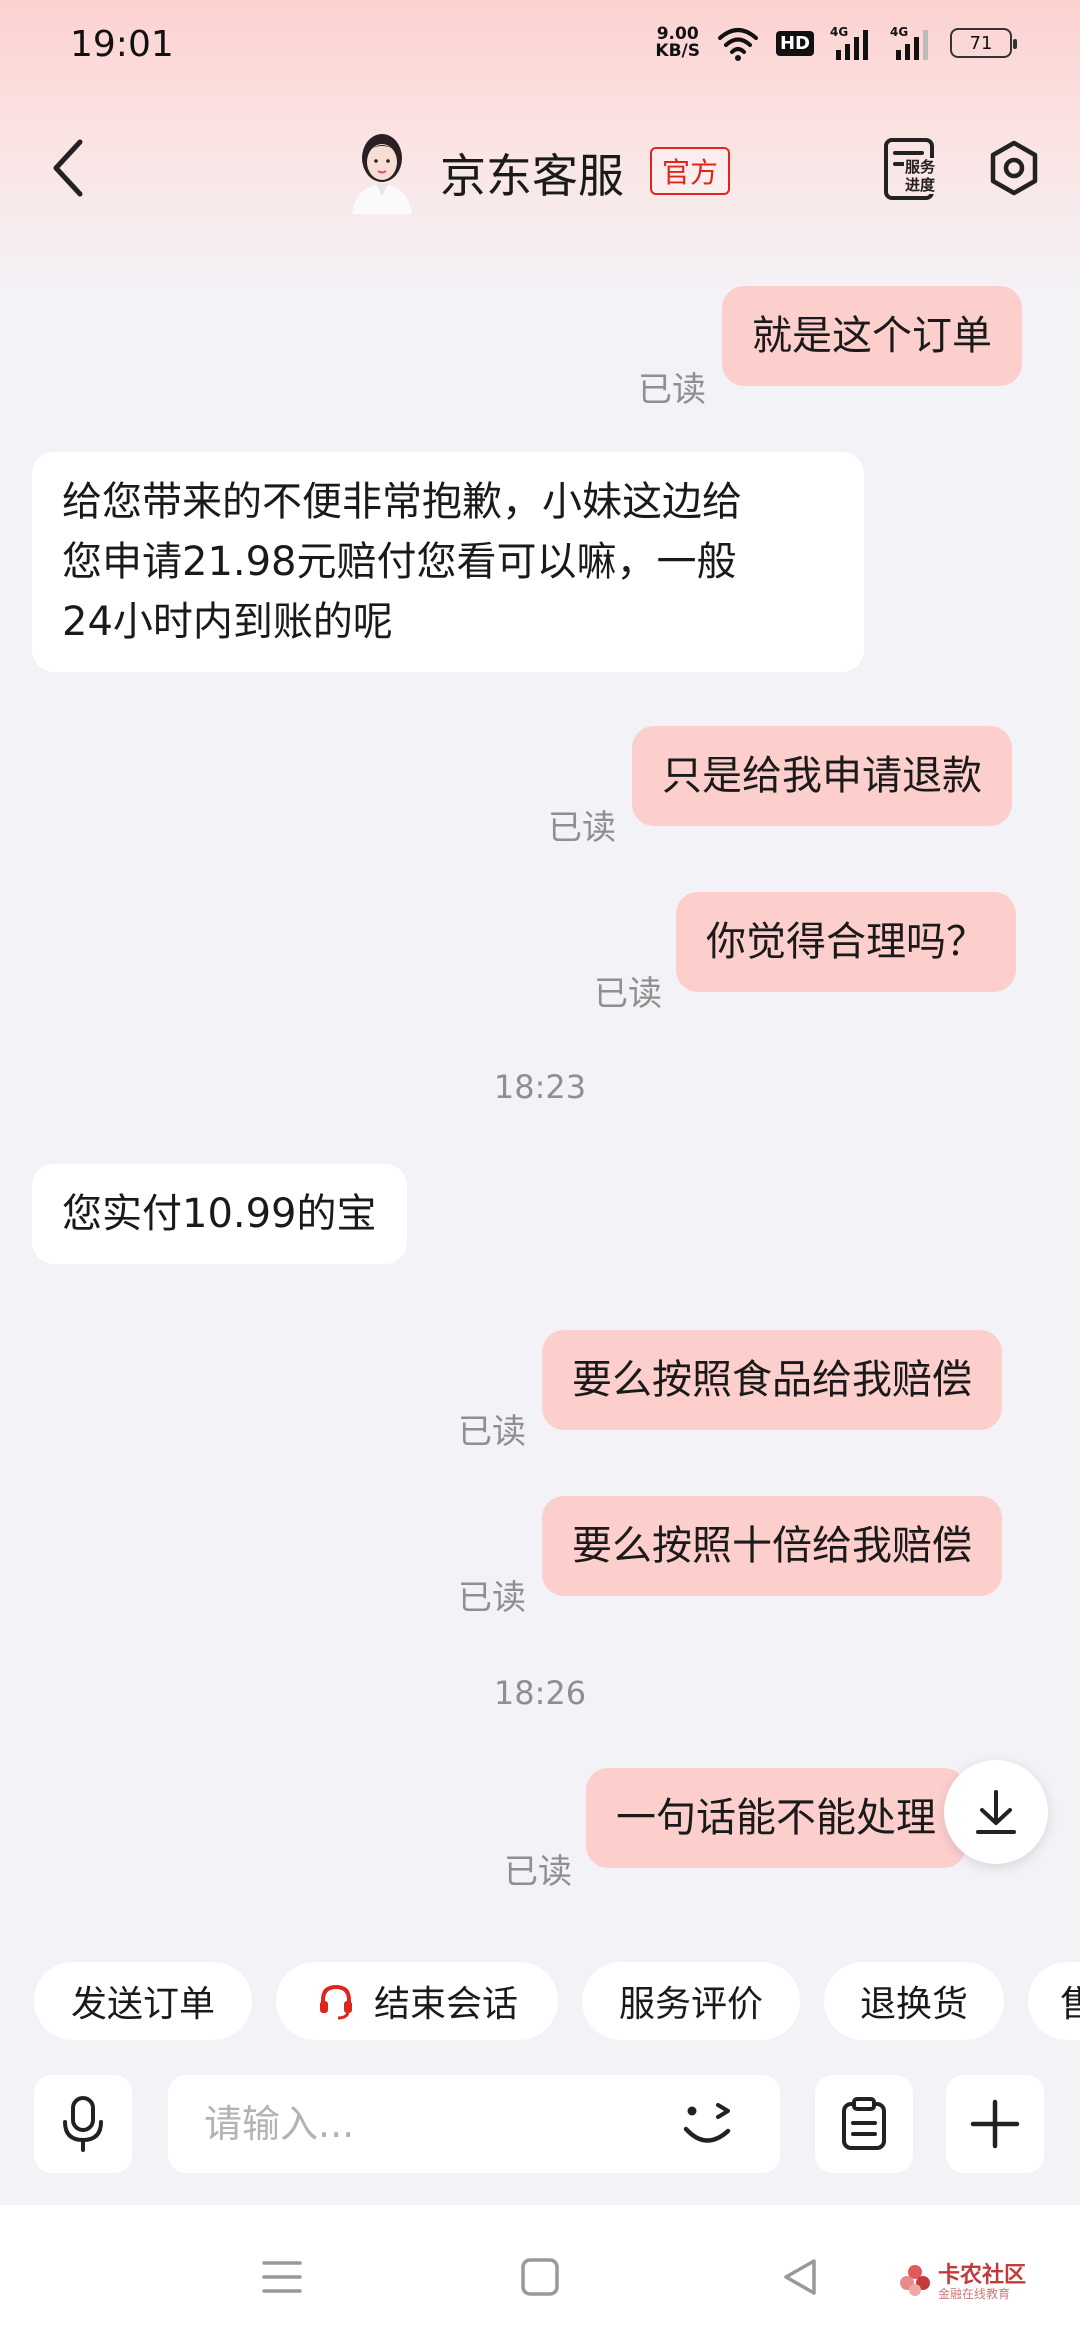 The height and width of the screenshot is (2340, 1080). I want to click on home-button, so click(540, 2277).